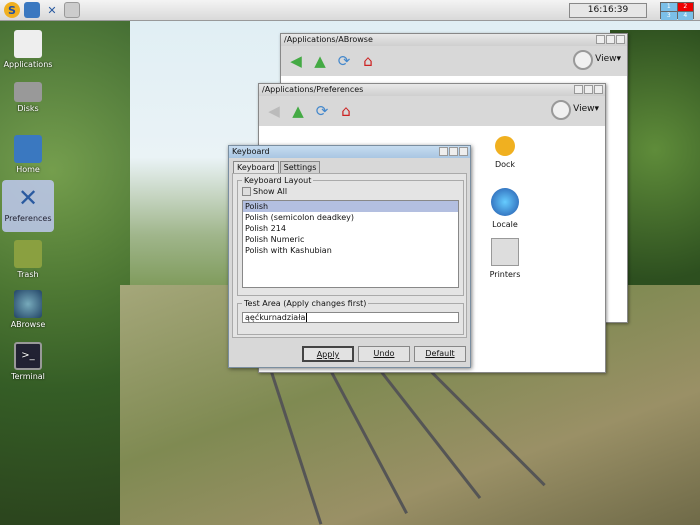  What do you see at coordinates (350, 191) in the screenshot?
I see `show-all-checkbox: Show All` at bounding box center [350, 191].